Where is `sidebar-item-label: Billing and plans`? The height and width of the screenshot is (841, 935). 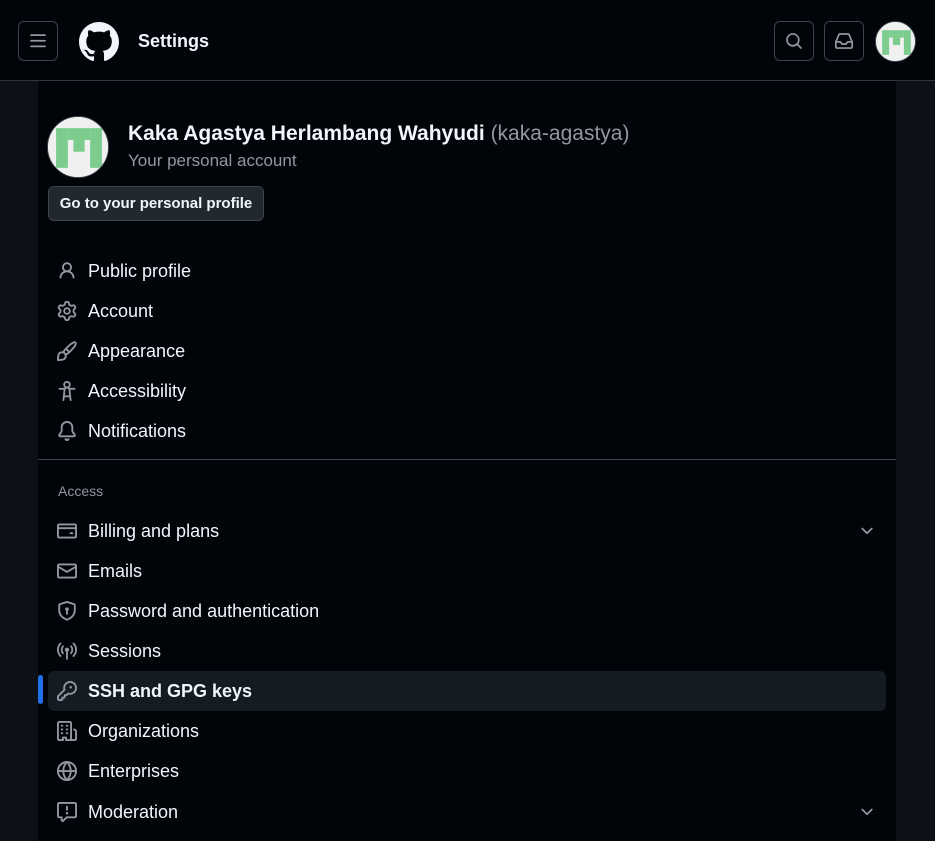 sidebar-item-label: Billing and plans is located at coordinates (154, 531).